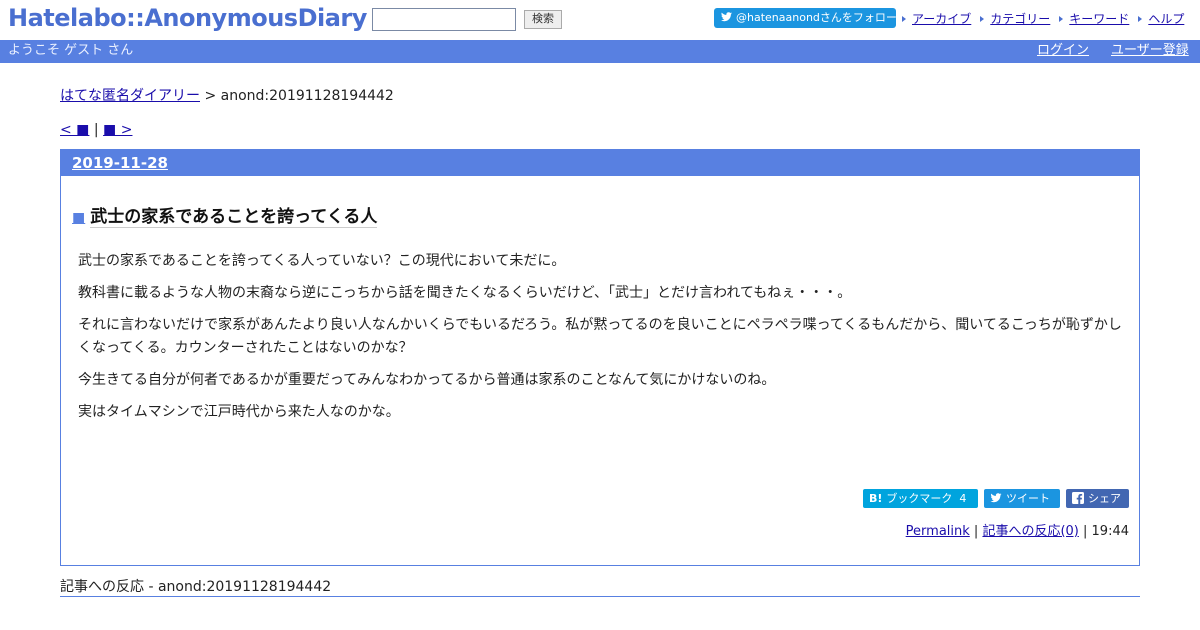 The width and height of the screenshot is (1200, 630). I want to click on register-link: ユーザー登録, so click(1150, 51).